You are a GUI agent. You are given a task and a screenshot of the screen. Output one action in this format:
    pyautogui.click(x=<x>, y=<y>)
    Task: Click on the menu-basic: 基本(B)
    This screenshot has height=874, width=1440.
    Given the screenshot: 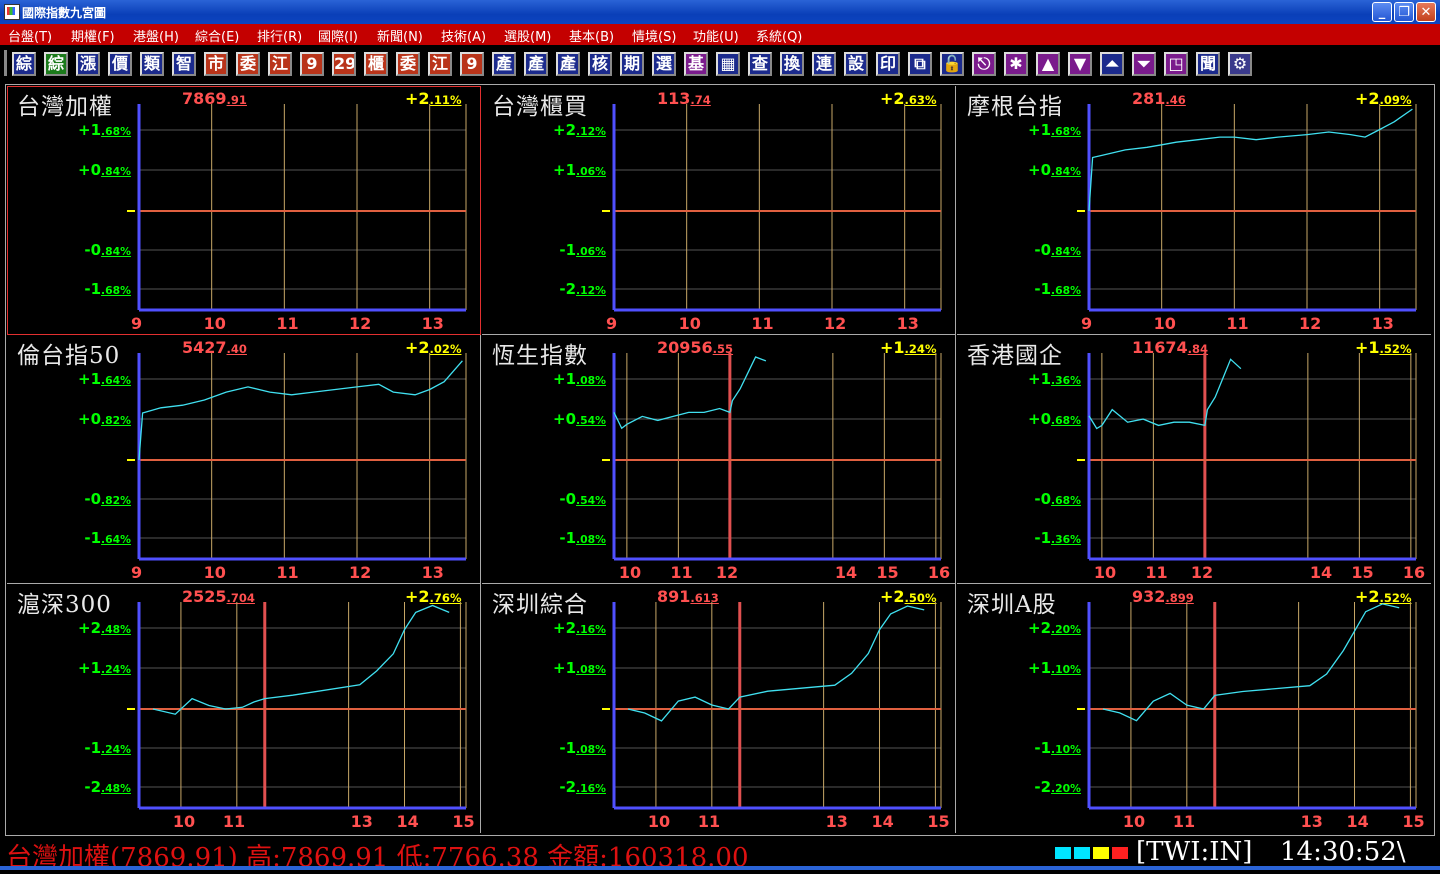 What is the action you would take?
    pyautogui.click(x=591, y=35)
    